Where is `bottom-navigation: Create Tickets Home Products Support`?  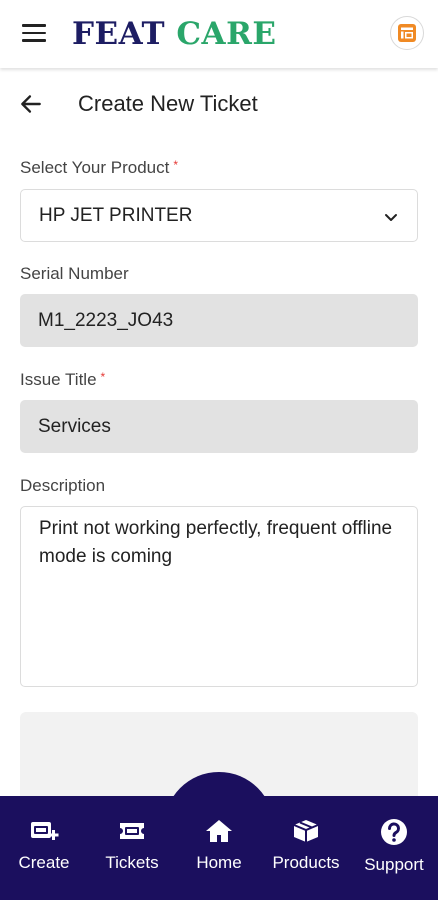
bottom-navigation: Create Tickets Home Products Support is located at coordinates (219, 848).